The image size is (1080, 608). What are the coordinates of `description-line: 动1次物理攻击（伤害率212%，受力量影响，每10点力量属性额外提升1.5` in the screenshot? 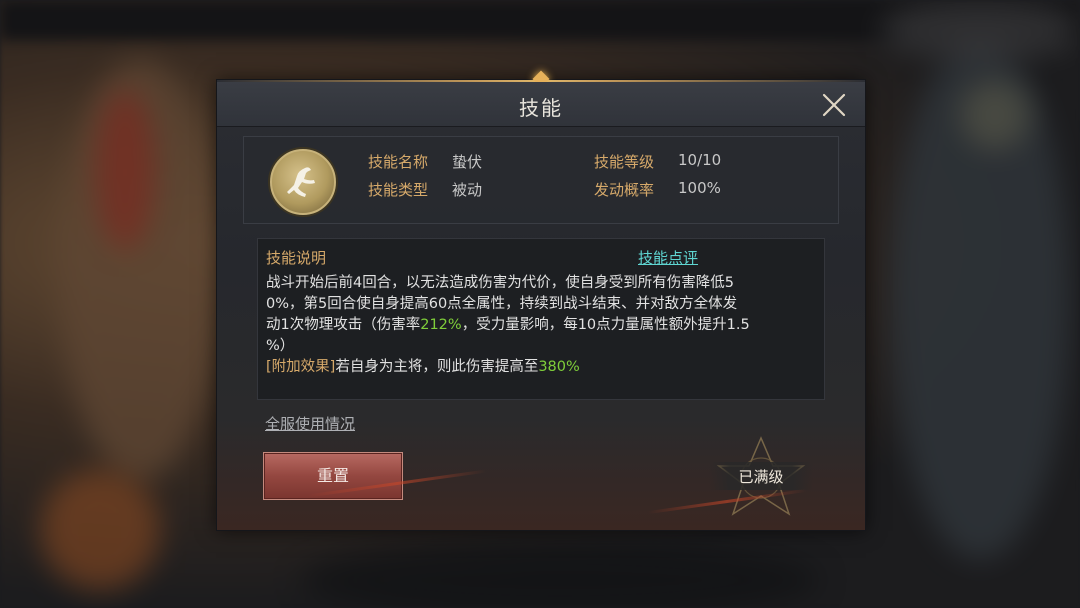 It's located at (542, 325).